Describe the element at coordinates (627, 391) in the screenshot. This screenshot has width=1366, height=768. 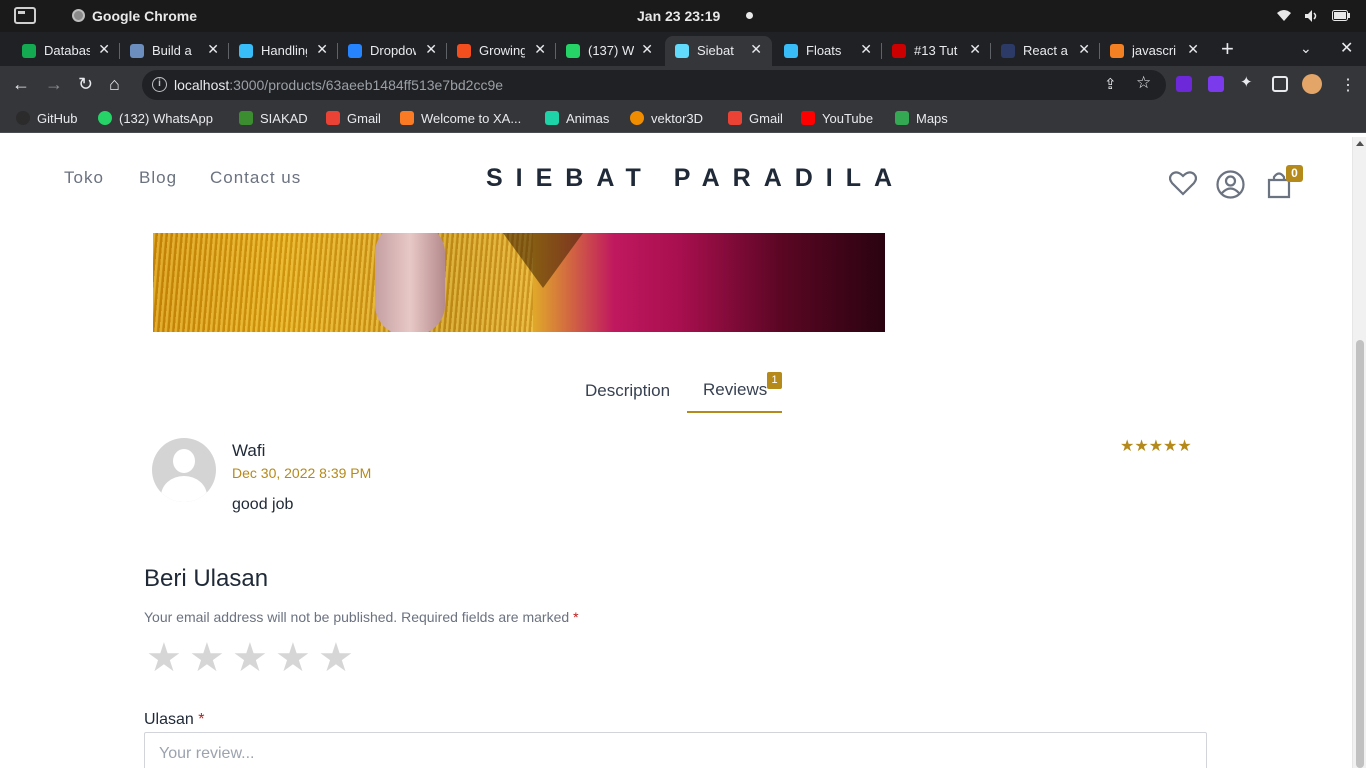
I see `tab-description: Description` at that location.